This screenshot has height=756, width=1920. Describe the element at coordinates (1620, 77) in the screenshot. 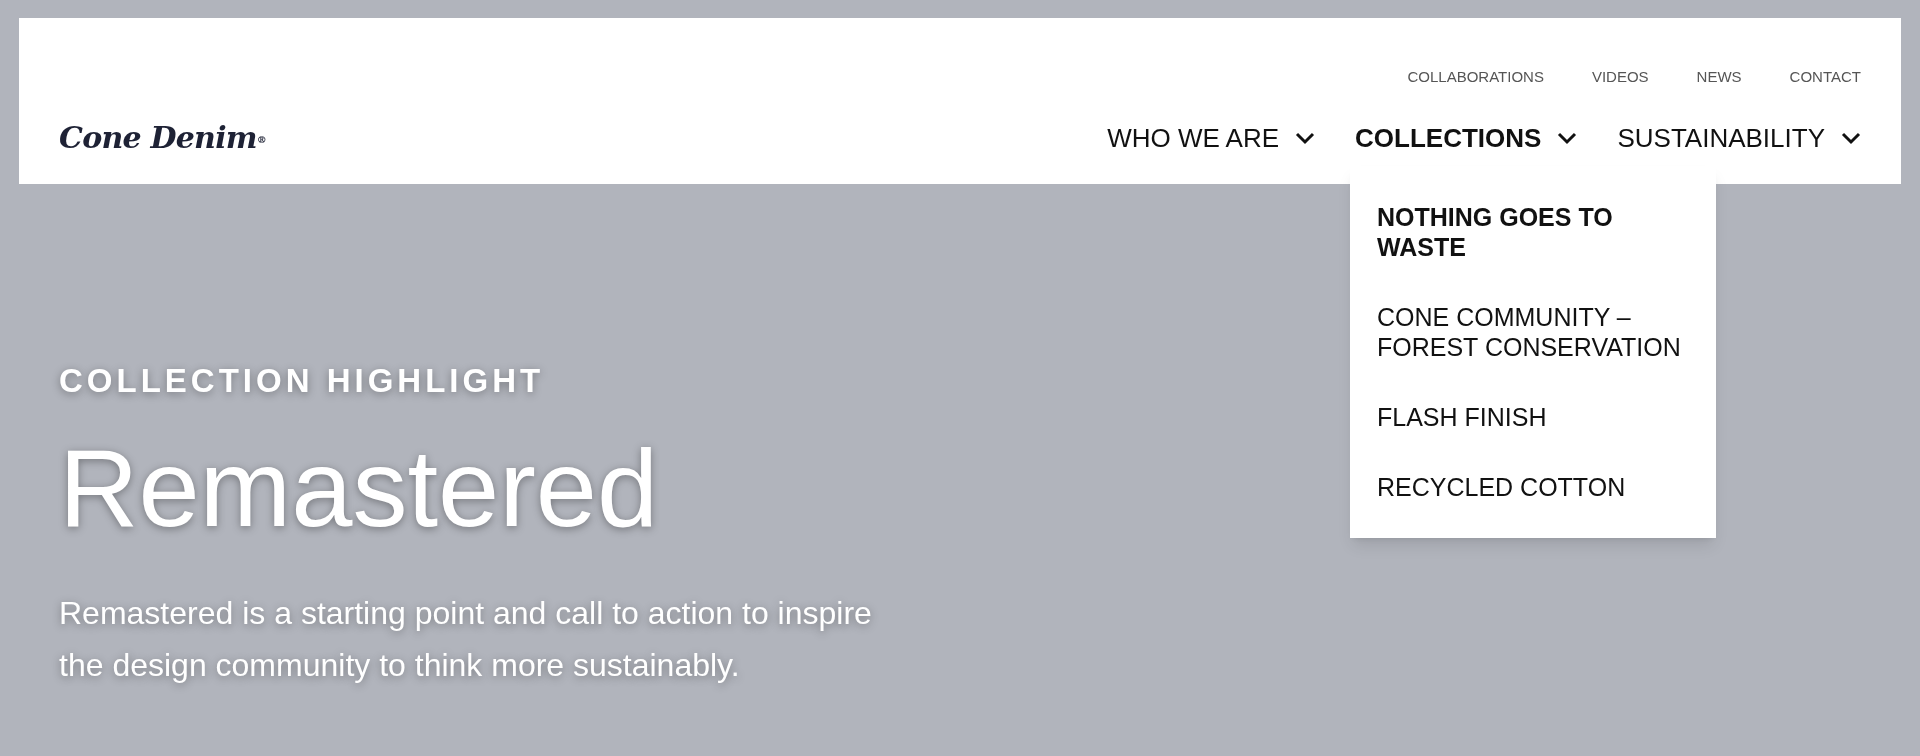

I see `top-nav-link: VIDEOS` at that location.